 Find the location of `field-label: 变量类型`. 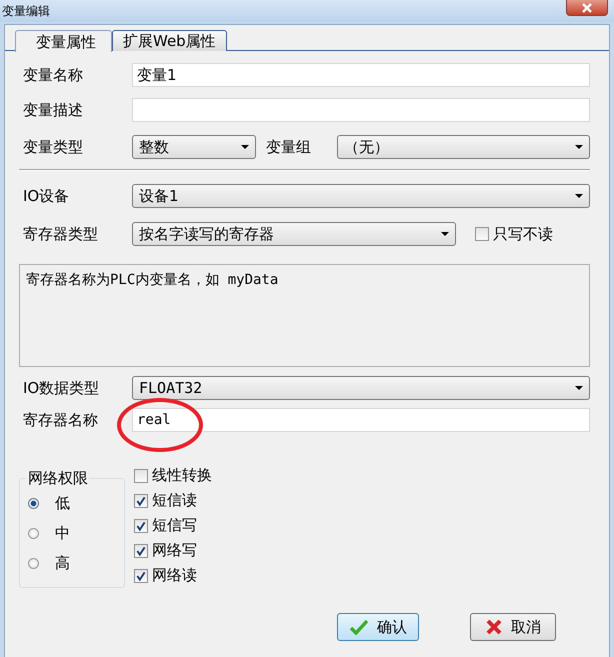

field-label: 变量类型 is located at coordinates (53, 147).